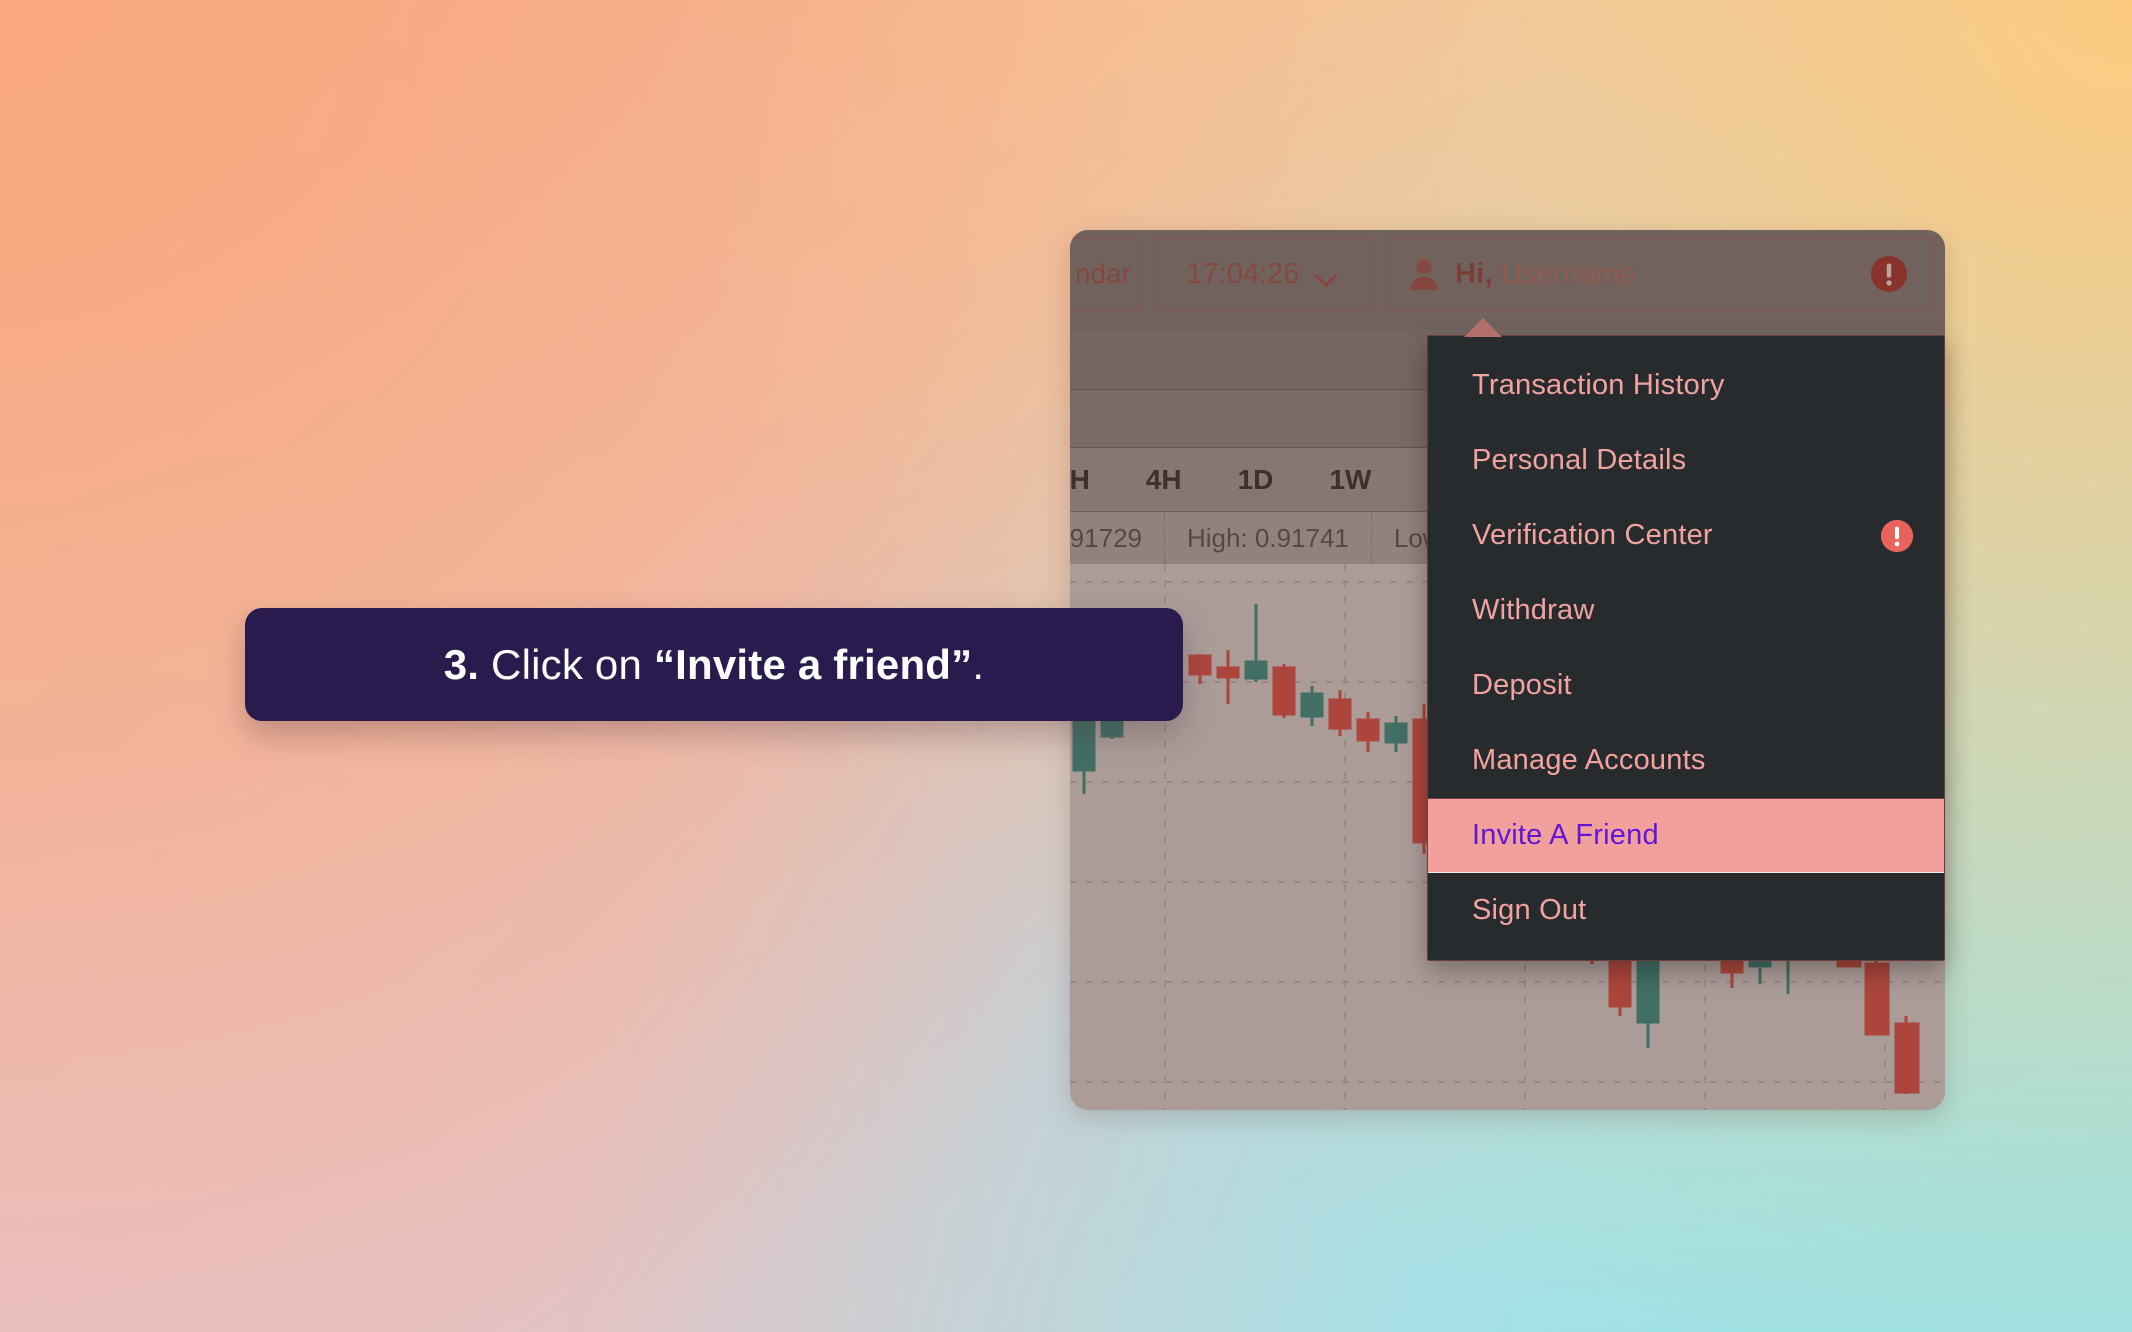 The width and height of the screenshot is (2132, 1332). What do you see at coordinates (1686, 835) in the screenshot?
I see `menu-item-invite-a-friend: Invite A Friend` at bounding box center [1686, 835].